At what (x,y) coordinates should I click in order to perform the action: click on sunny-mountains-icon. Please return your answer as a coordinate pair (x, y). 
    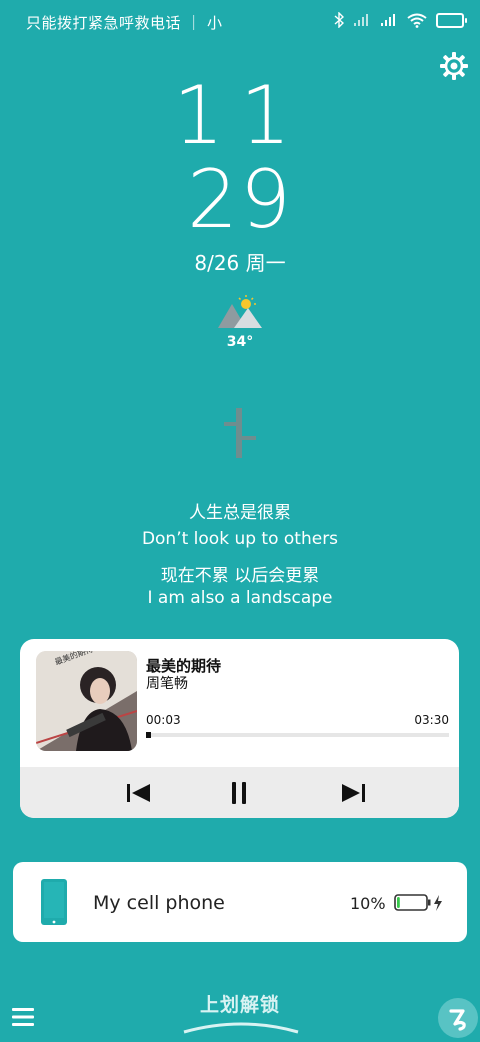
    Looking at the image, I should click on (240, 311).